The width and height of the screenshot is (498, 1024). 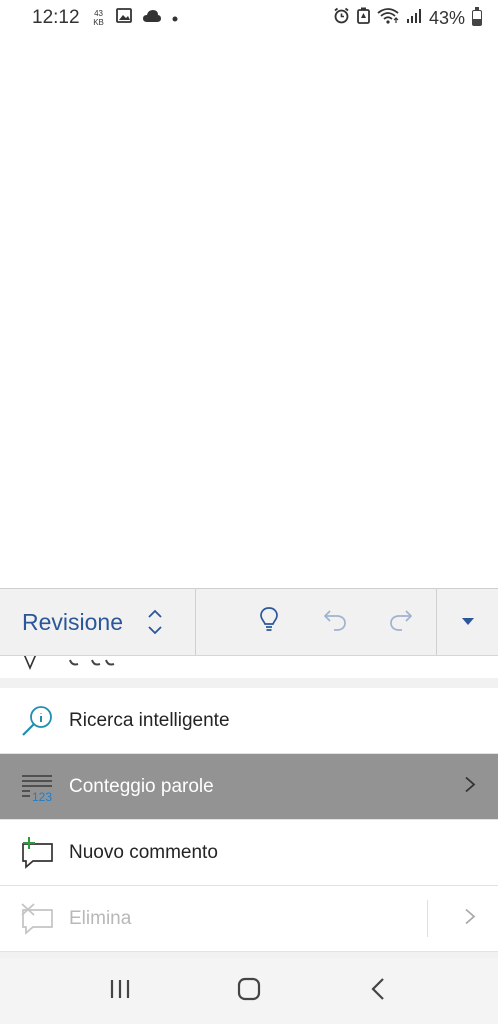 I want to click on undo-button, so click(x=335, y=622).